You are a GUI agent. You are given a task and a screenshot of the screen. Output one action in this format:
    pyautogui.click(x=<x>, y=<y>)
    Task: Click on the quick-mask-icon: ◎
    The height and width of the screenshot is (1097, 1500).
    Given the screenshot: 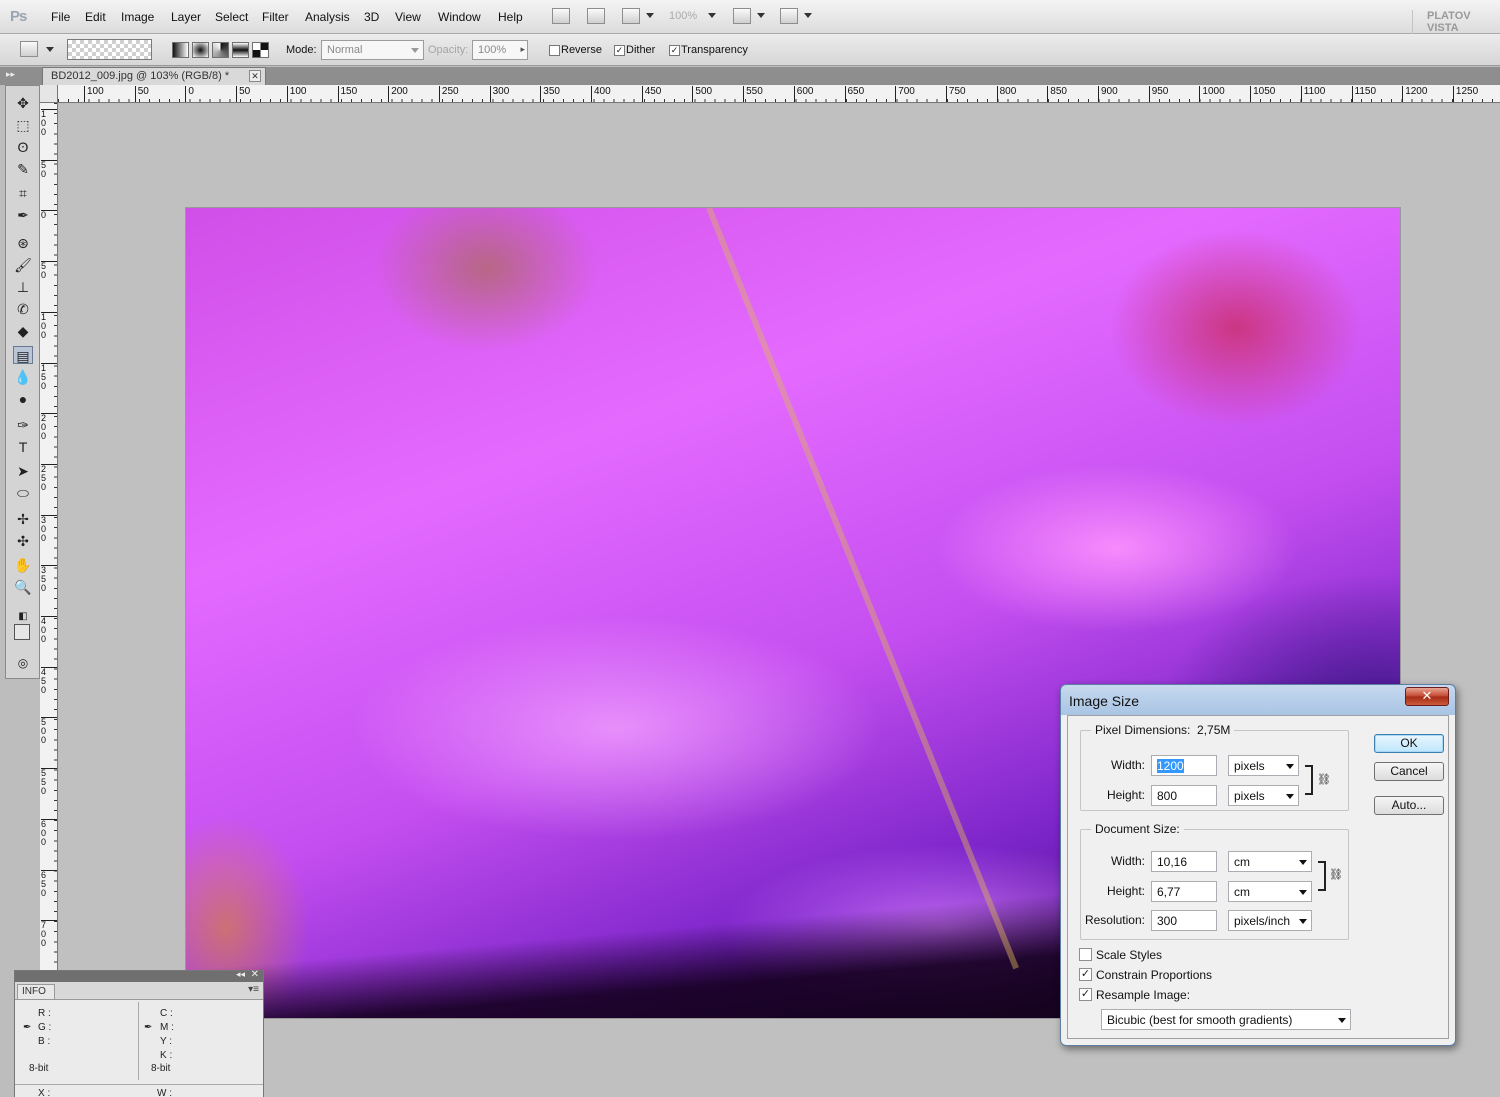 What is the action you would take?
    pyautogui.click(x=23, y=663)
    